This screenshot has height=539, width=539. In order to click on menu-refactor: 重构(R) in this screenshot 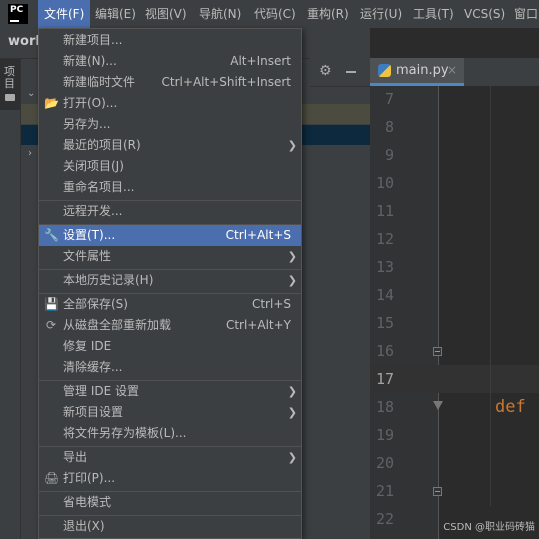, I will do `click(328, 14)`.